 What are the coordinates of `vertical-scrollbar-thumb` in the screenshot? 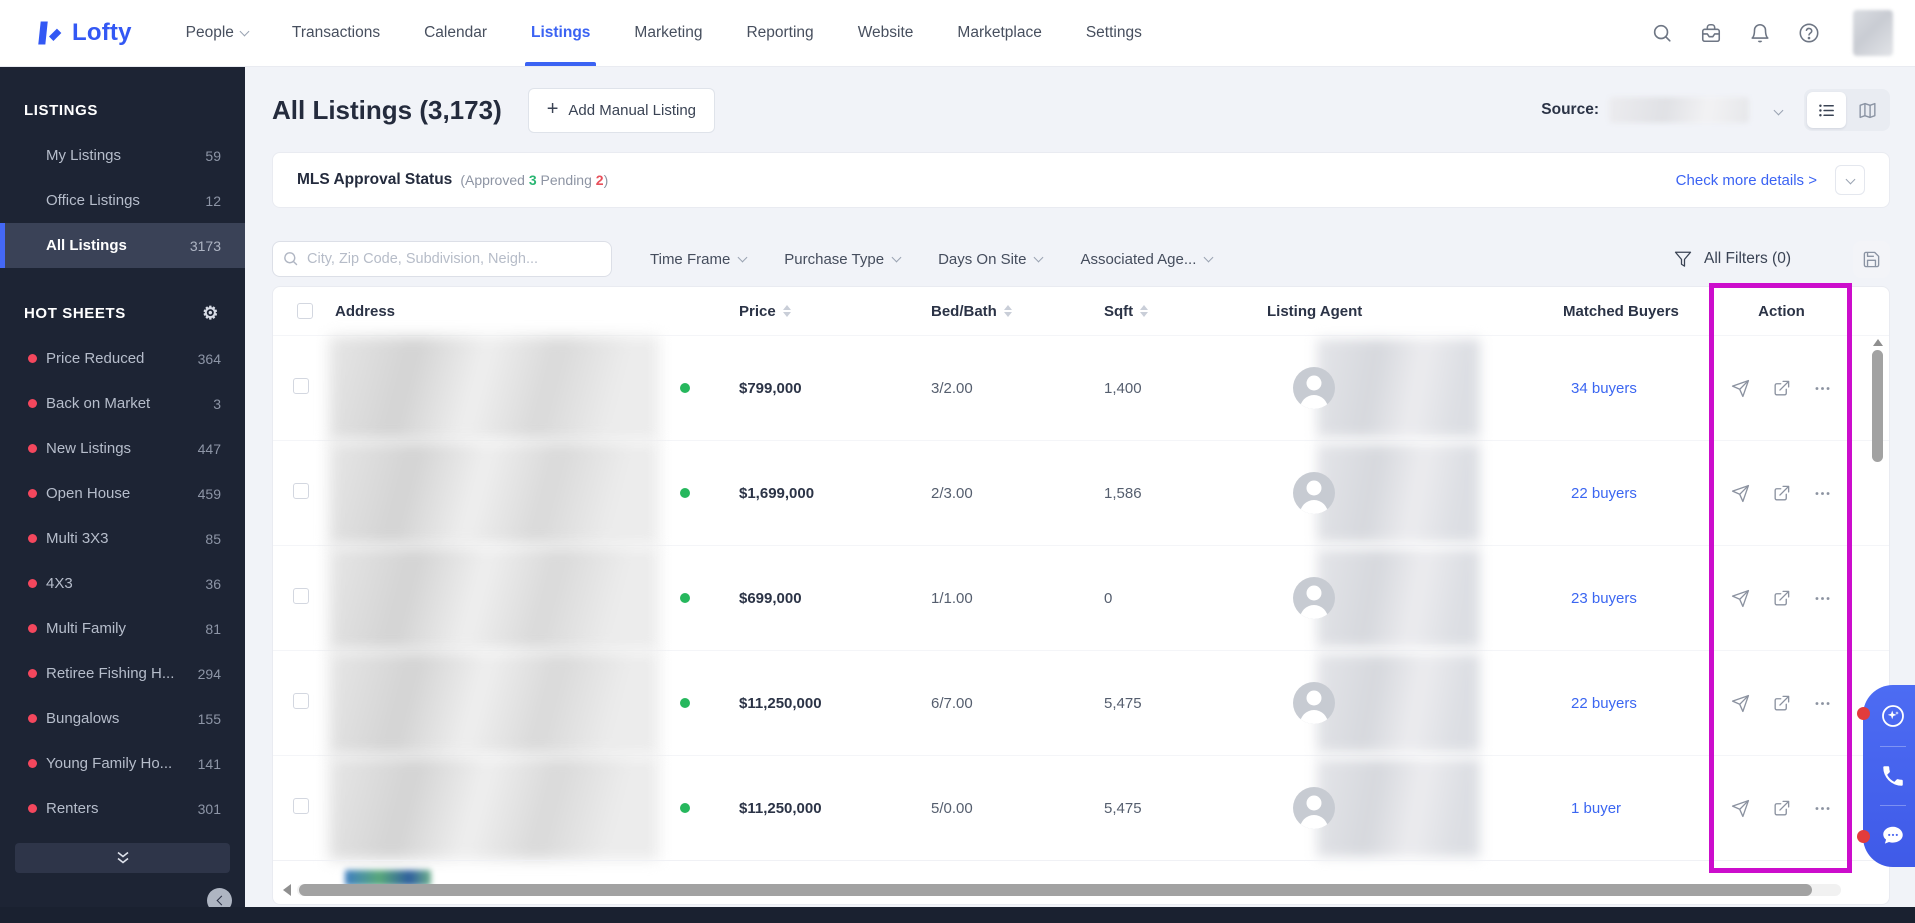 It's located at (1877, 406).